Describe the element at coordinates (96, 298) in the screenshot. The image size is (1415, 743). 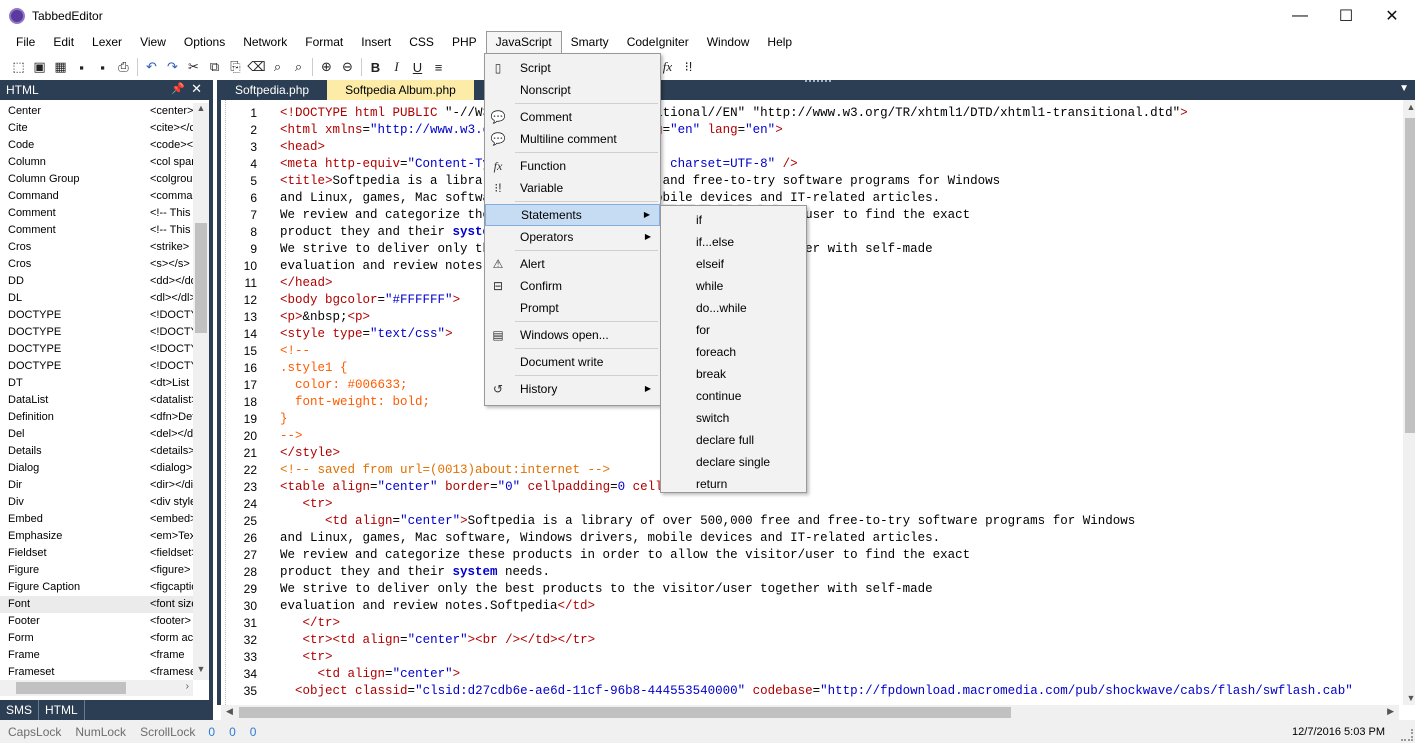
I see `snippet-item-dl: DL <dl></dl>` at that location.